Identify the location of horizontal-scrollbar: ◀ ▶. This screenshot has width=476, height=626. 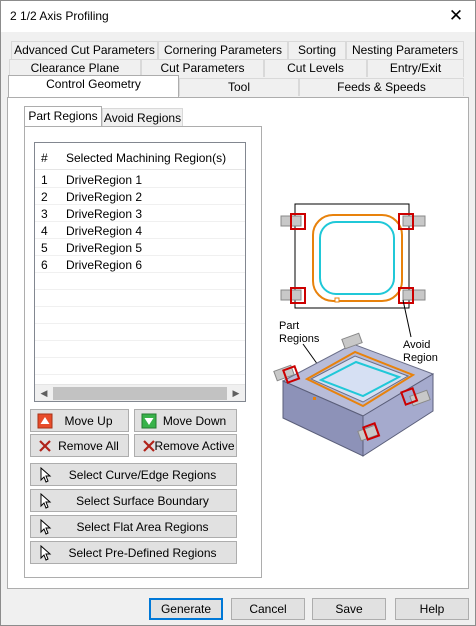
(140, 392).